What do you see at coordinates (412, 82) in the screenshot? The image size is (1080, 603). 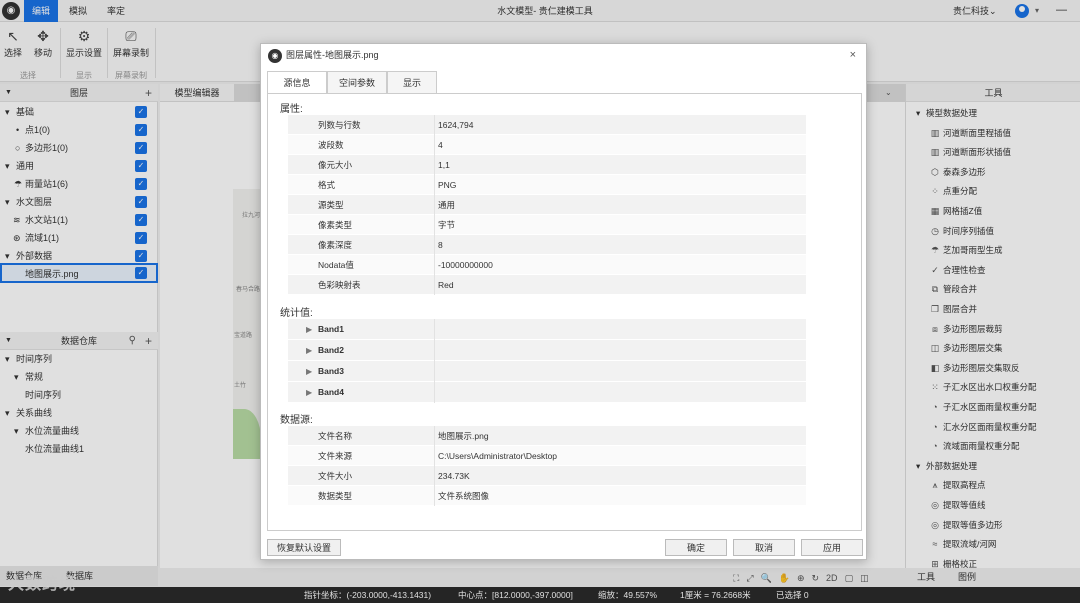 I see `tab-display: 显示` at bounding box center [412, 82].